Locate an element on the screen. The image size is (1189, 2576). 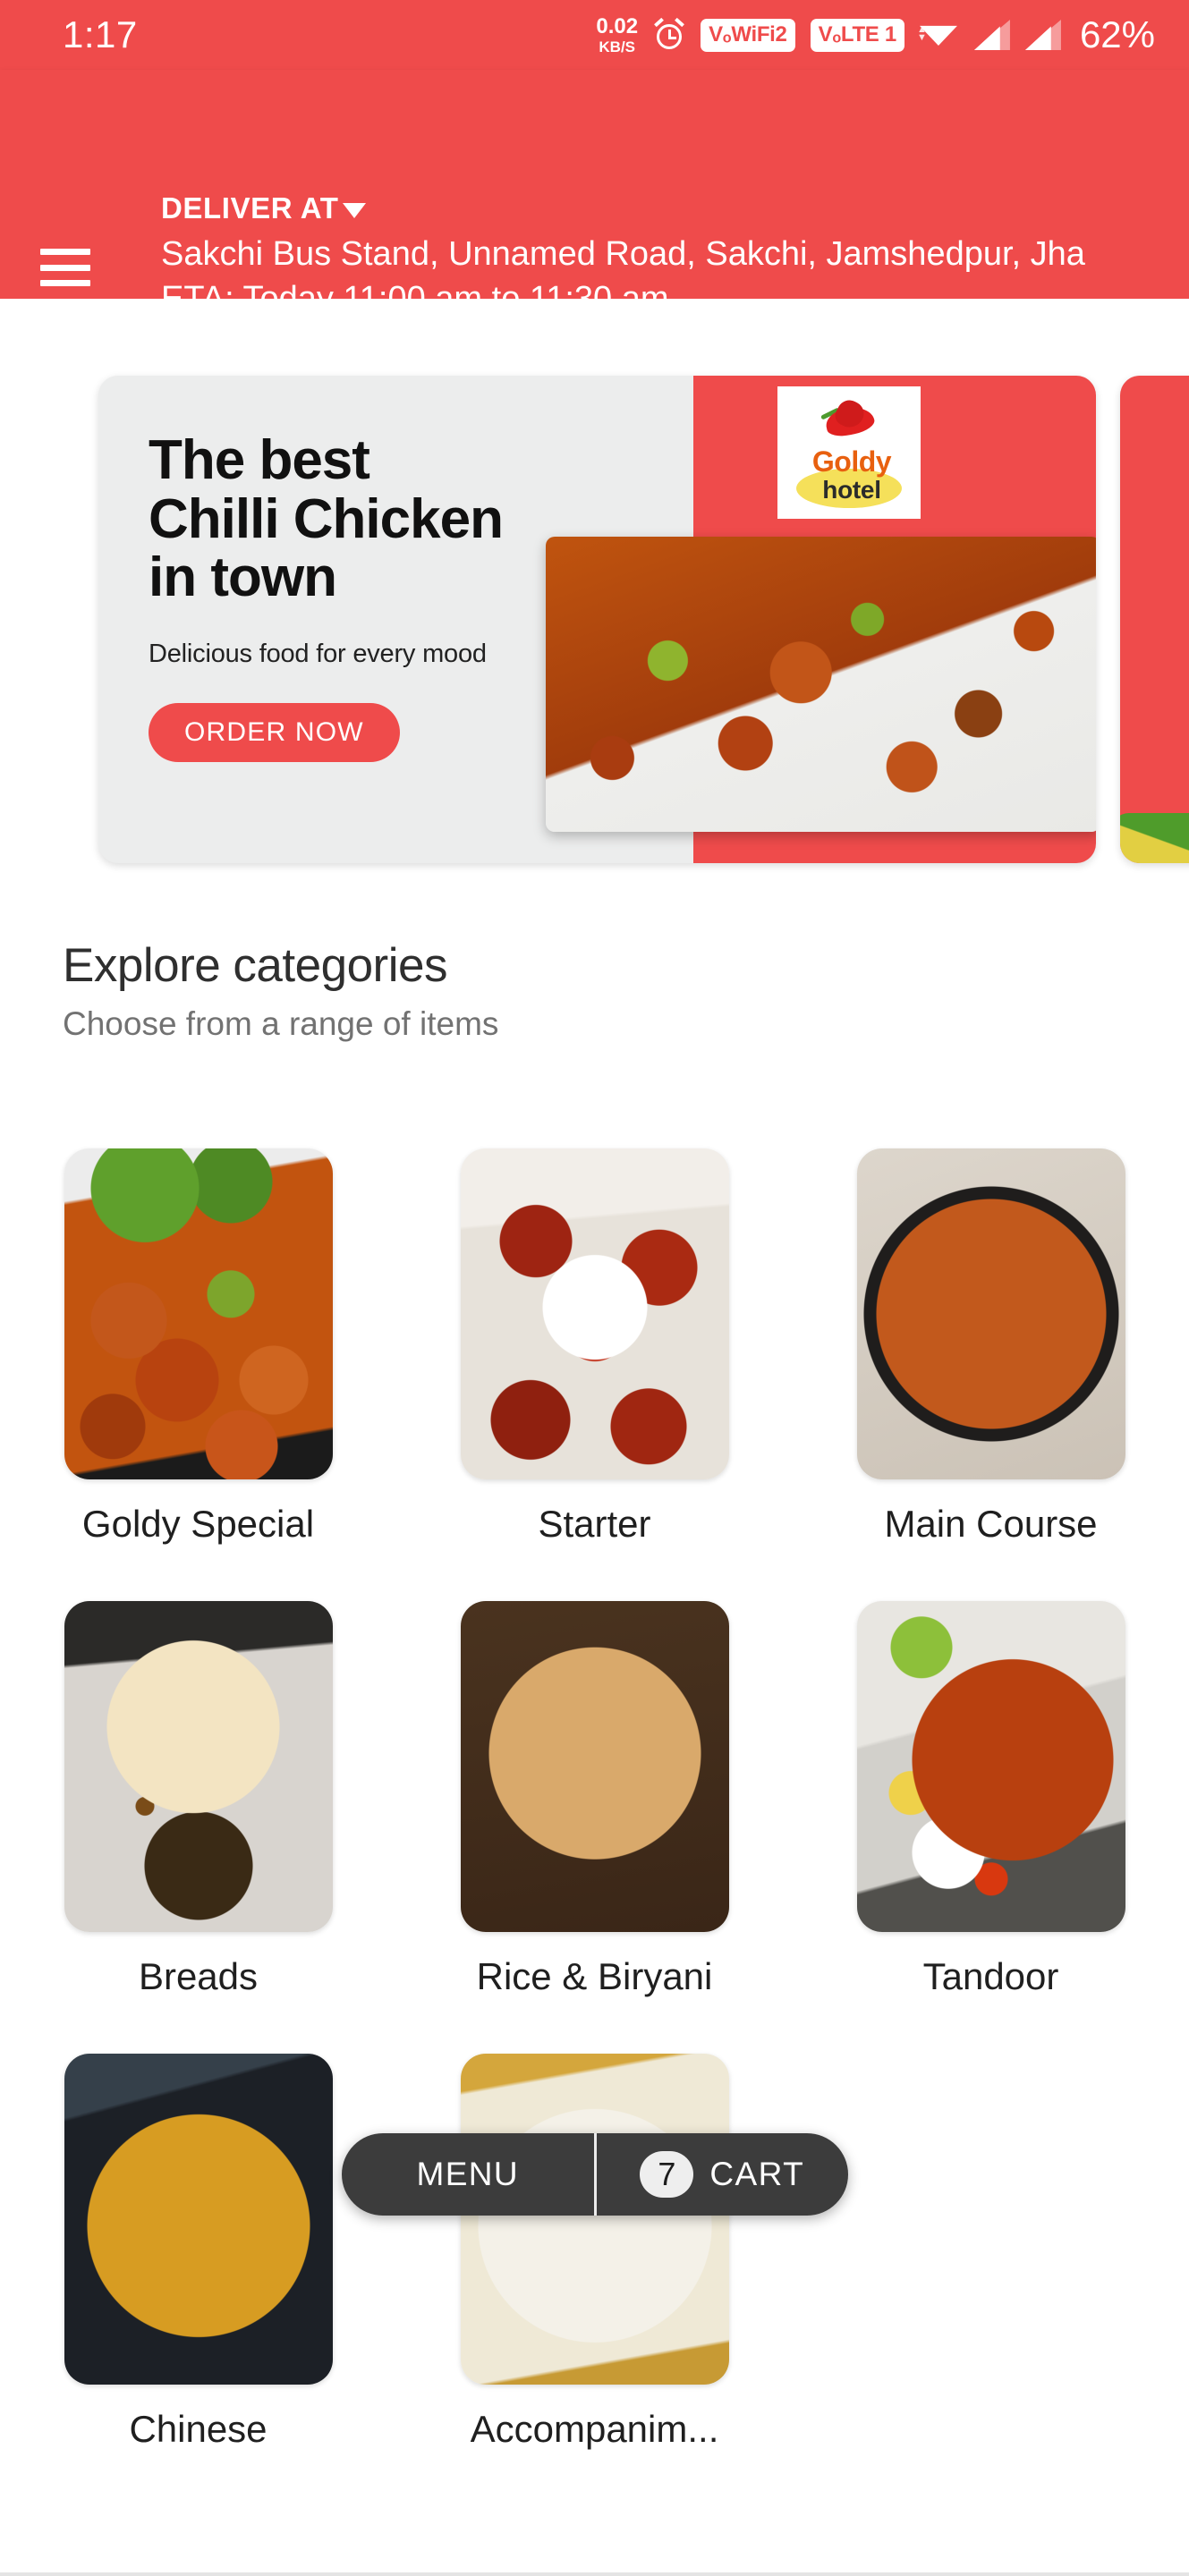
category-label: Rice & Biryani is located at coordinates (594, 1976).